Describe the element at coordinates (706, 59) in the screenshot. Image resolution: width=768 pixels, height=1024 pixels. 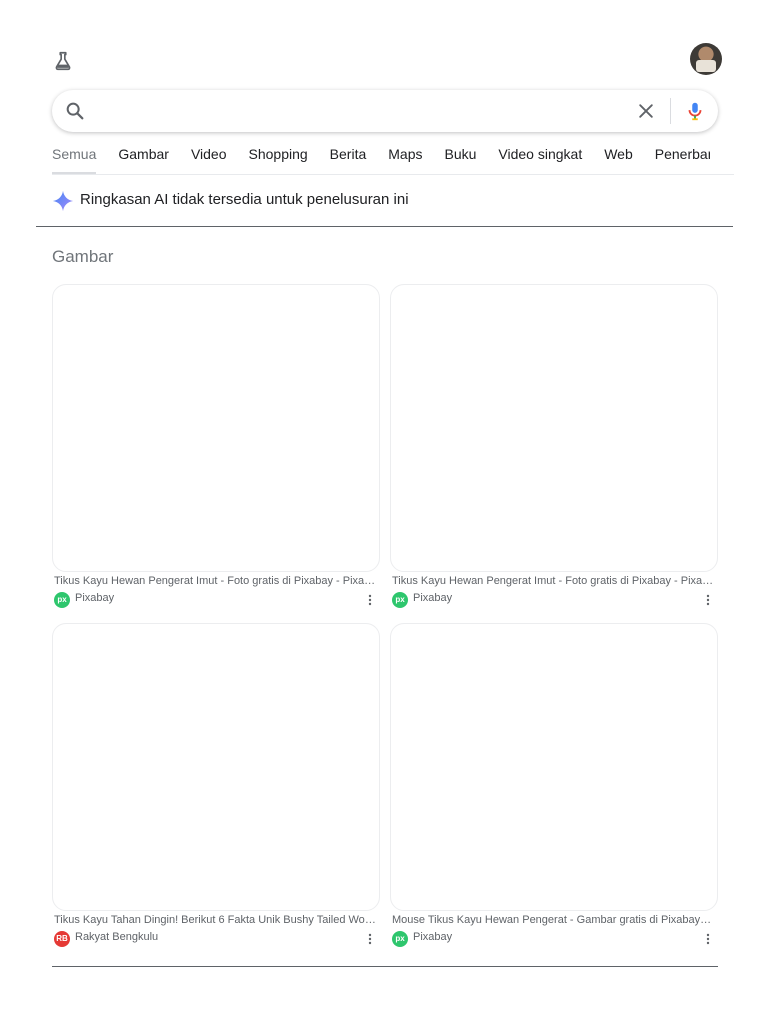
I see `account-avatar` at that location.